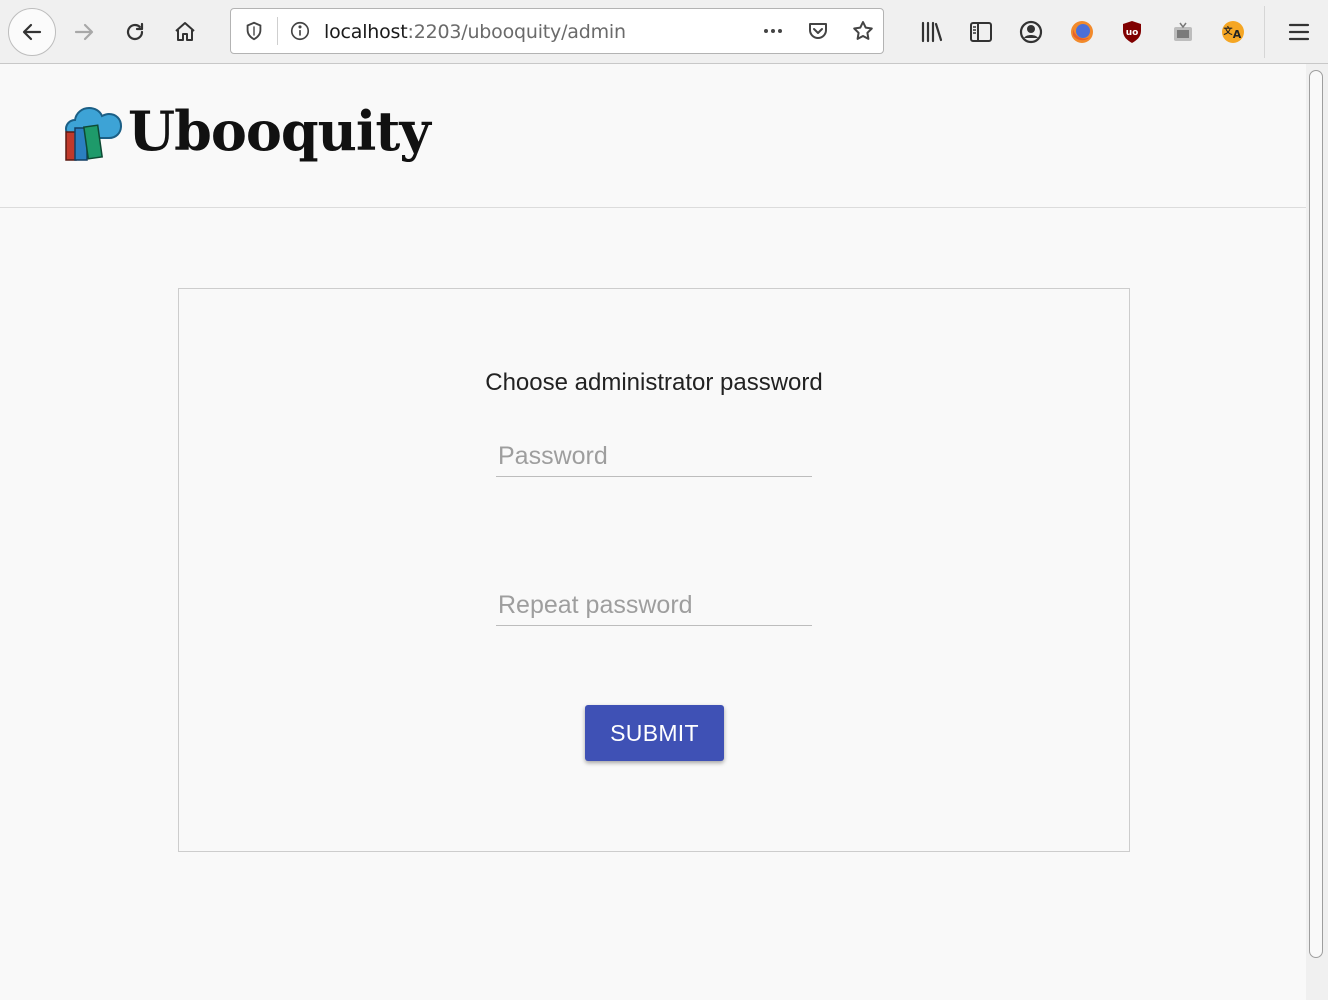 The image size is (1328, 1000). What do you see at coordinates (277, 31) in the screenshot?
I see `url-separator` at bounding box center [277, 31].